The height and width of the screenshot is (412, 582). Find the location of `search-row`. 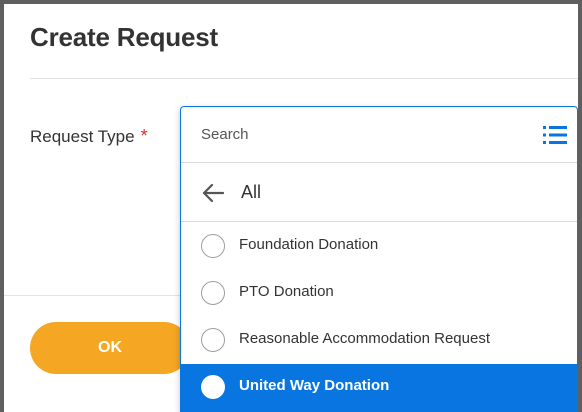

search-row is located at coordinates (379, 135).